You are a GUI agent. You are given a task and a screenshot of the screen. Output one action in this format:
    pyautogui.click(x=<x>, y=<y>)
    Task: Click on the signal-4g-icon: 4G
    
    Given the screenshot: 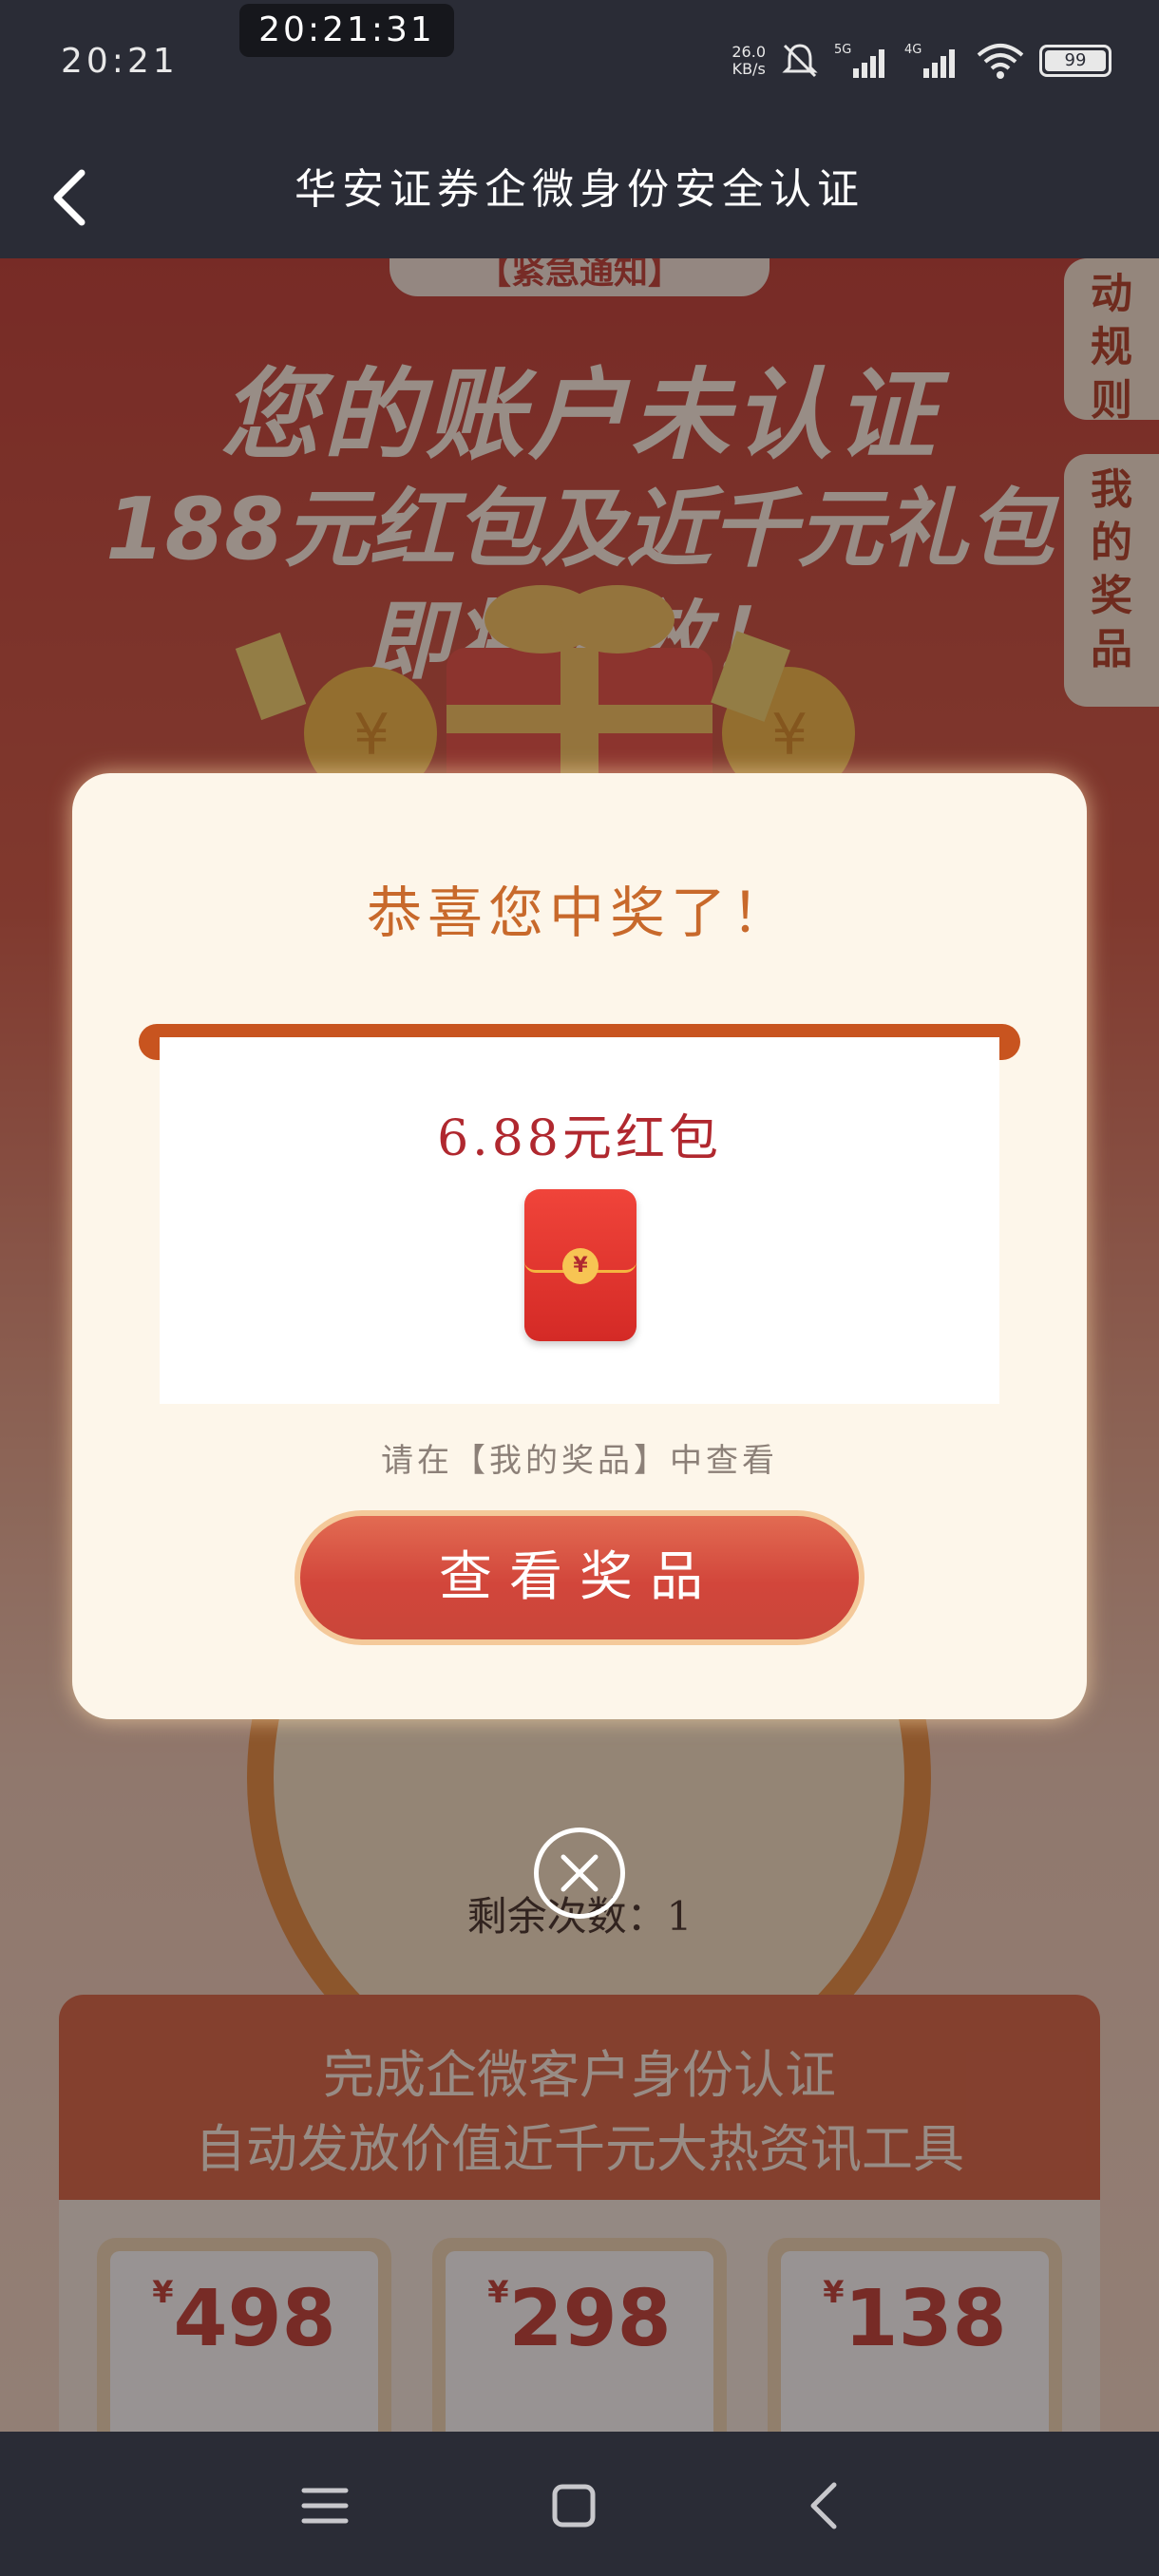 What is the action you would take?
    pyautogui.click(x=929, y=60)
    